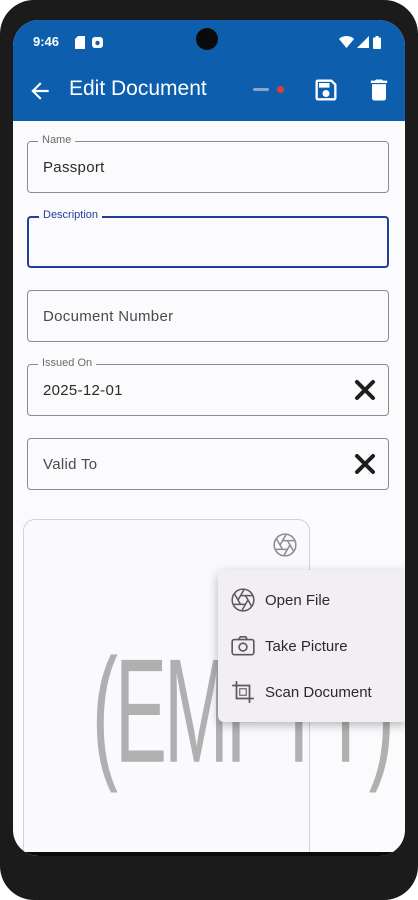 The width and height of the screenshot is (418, 900). Describe the element at coordinates (208, 464) in the screenshot. I see `valid-to-field: Valid To` at that location.